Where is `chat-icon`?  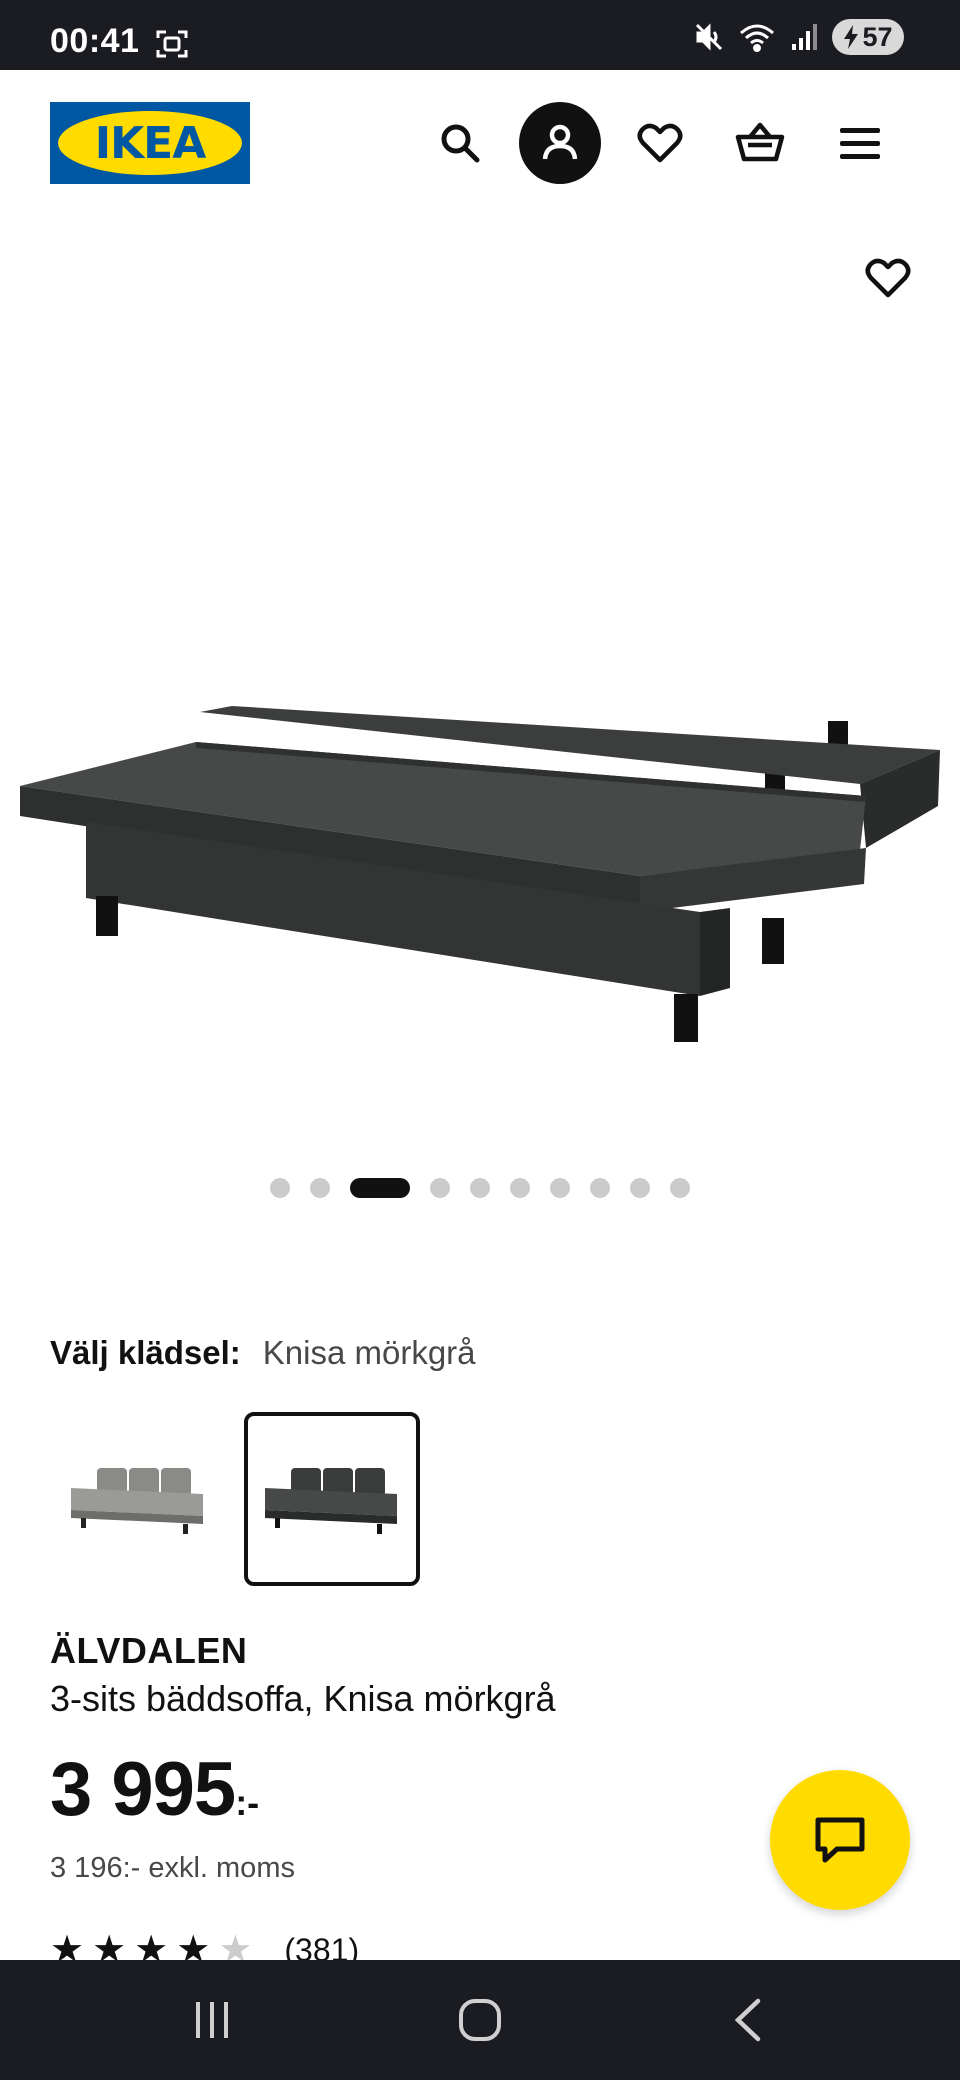 chat-icon is located at coordinates (840, 1840).